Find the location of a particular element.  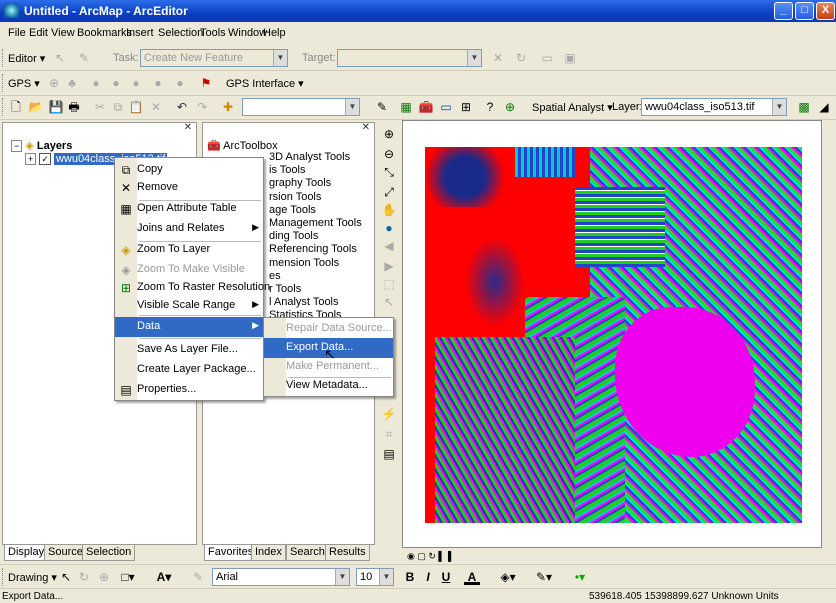

gps-interface-menu: GPS Interface ▾ is located at coordinates (265, 83).